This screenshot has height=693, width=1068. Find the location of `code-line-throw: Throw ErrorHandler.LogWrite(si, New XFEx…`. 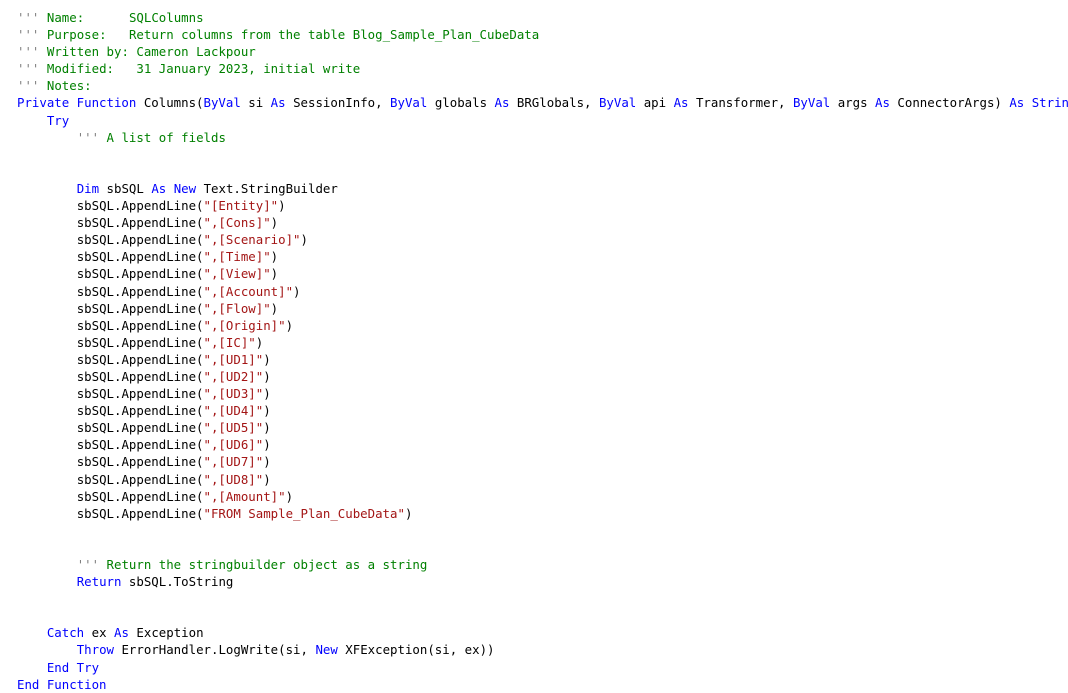

code-line-throw: Throw ErrorHandler.LogWrite(si, New XFEx… is located at coordinates (285, 650).